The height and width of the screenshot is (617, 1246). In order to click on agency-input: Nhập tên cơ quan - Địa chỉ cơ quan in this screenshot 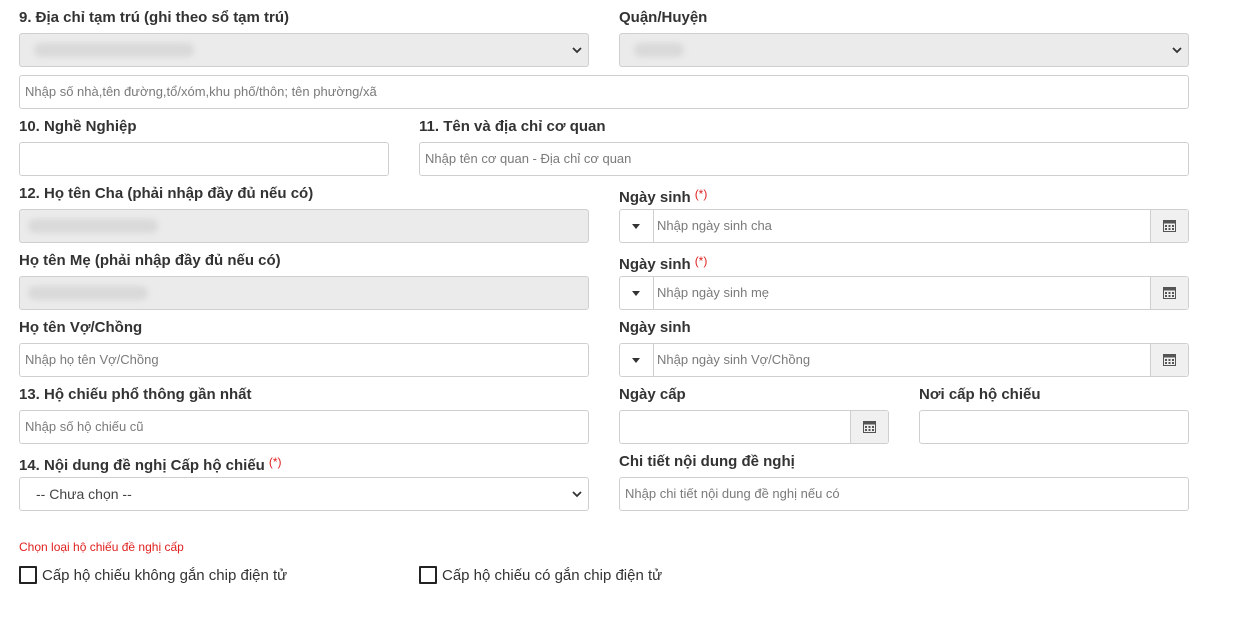, I will do `click(804, 159)`.